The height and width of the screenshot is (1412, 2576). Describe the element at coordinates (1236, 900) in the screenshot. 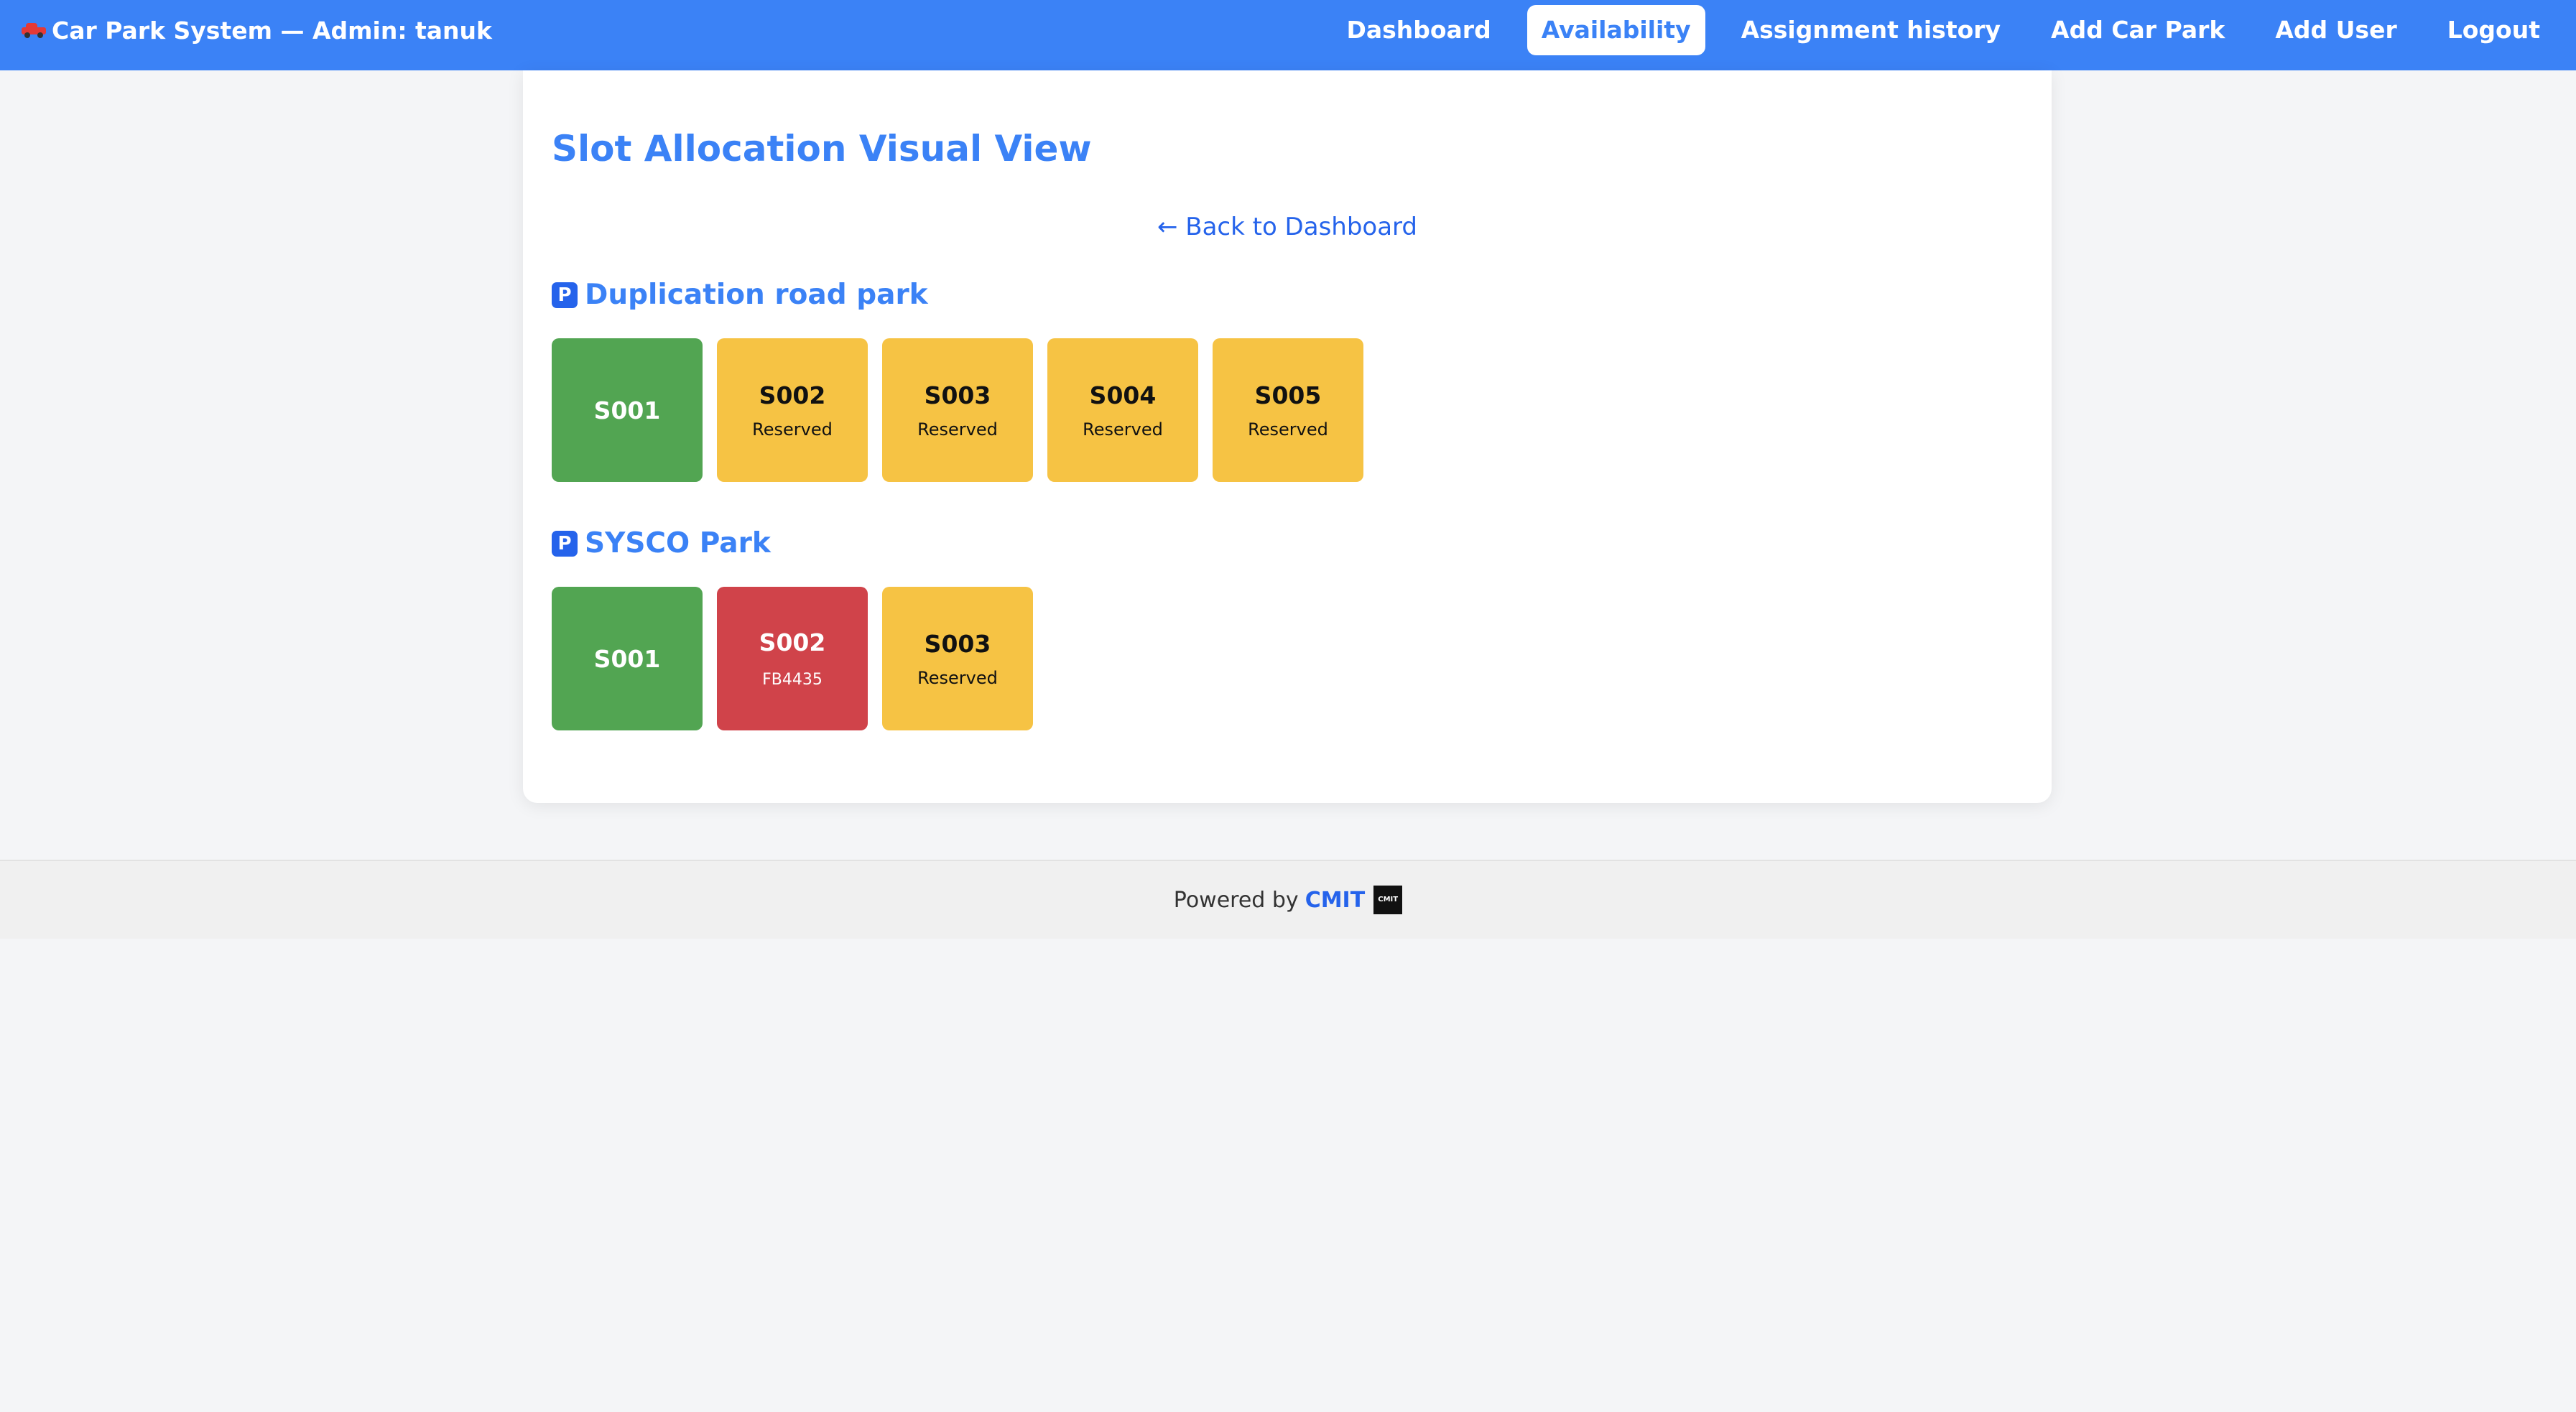

I see `powered-by-text: Powered by` at that location.